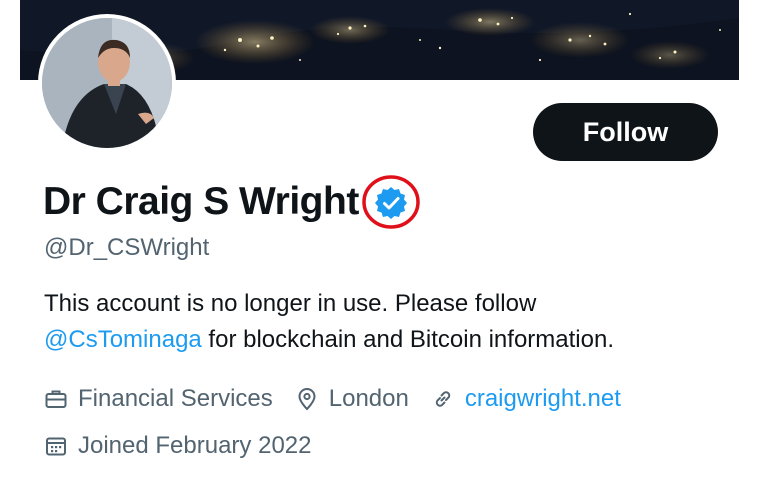  Describe the element at coordinates (127, 247) in the screenshot. I see `profile-handle: @Dr_CSWright` at that location.